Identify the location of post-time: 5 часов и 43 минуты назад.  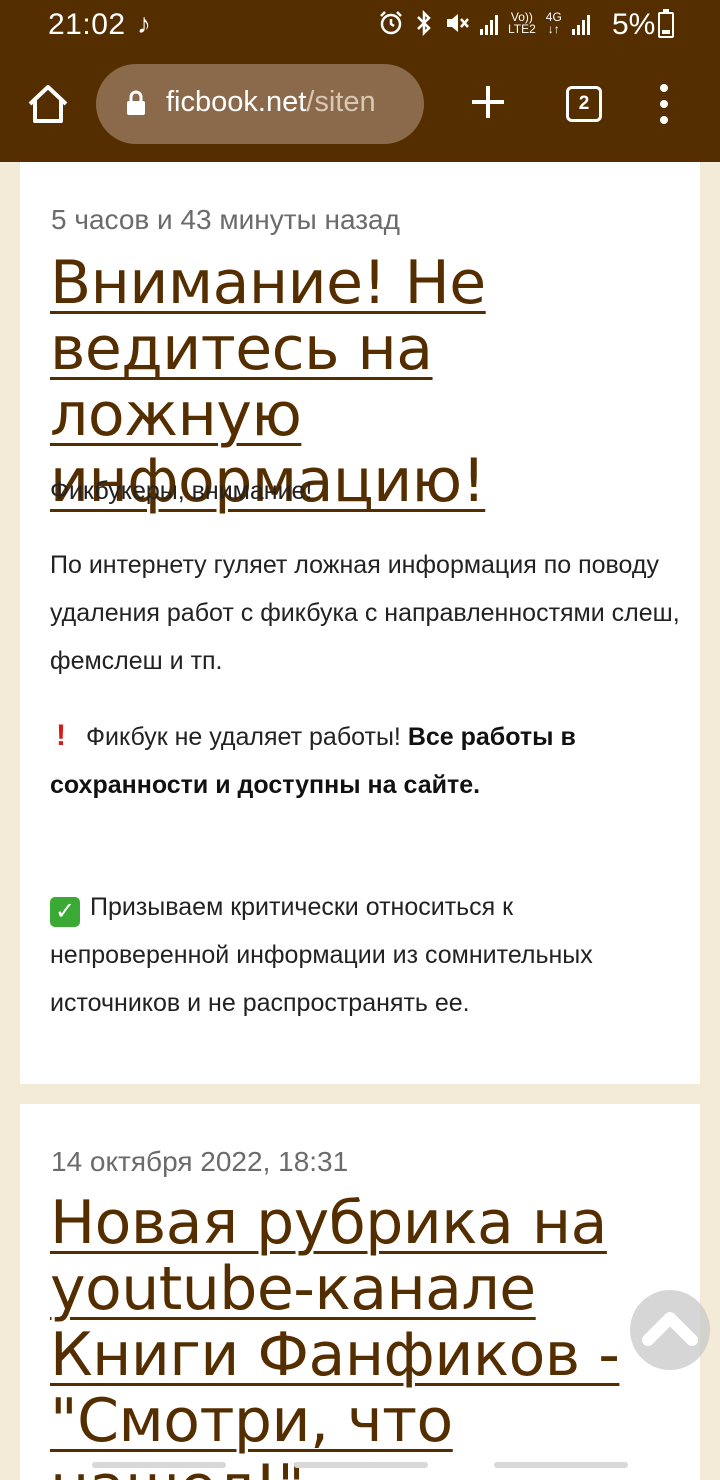
(225, 219).